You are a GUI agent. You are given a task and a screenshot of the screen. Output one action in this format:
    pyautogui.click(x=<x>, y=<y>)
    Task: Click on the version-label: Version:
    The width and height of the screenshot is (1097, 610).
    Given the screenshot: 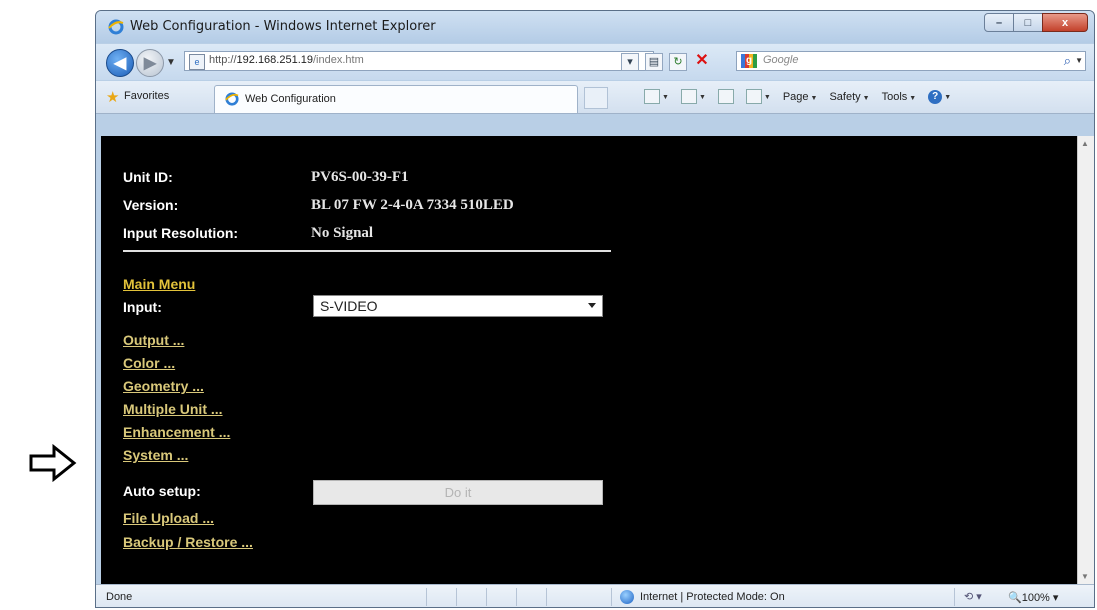 What is the action you would take?
    pyautogui.click(x=151, y=205)
    